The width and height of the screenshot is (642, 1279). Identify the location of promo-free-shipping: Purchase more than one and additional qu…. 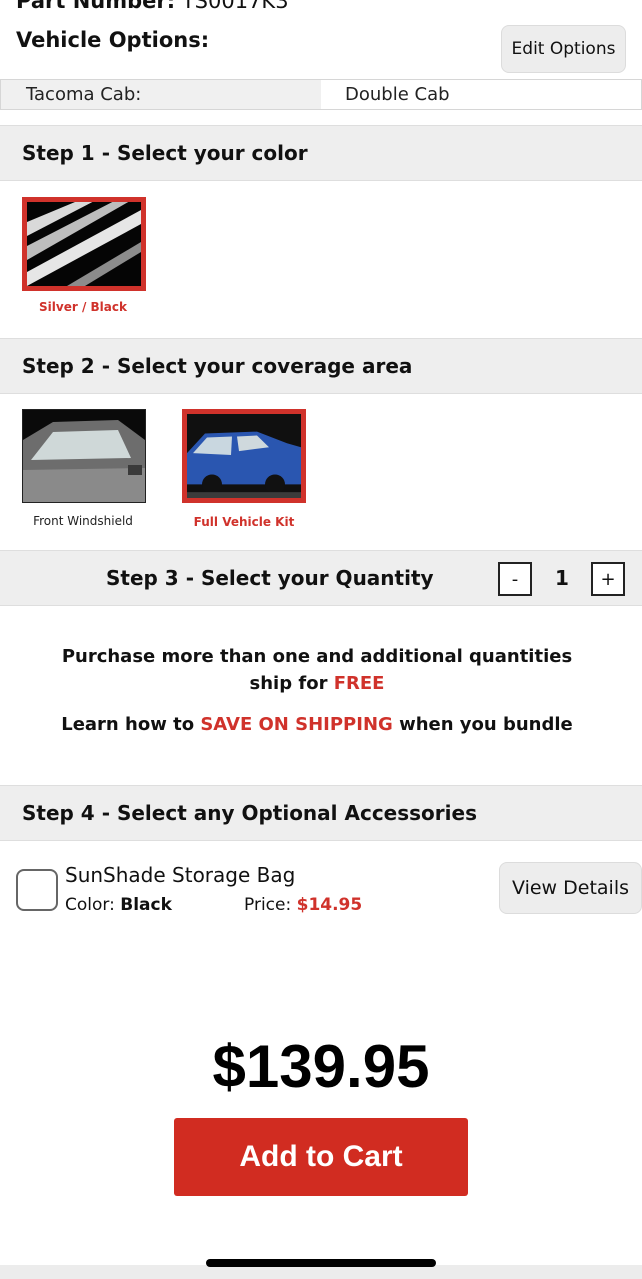
(317, 670).